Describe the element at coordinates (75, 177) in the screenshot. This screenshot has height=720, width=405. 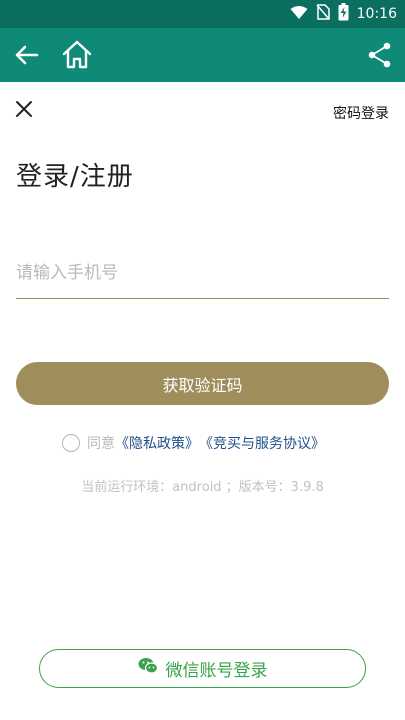
I see `page-title: 登录/注册` at that location.